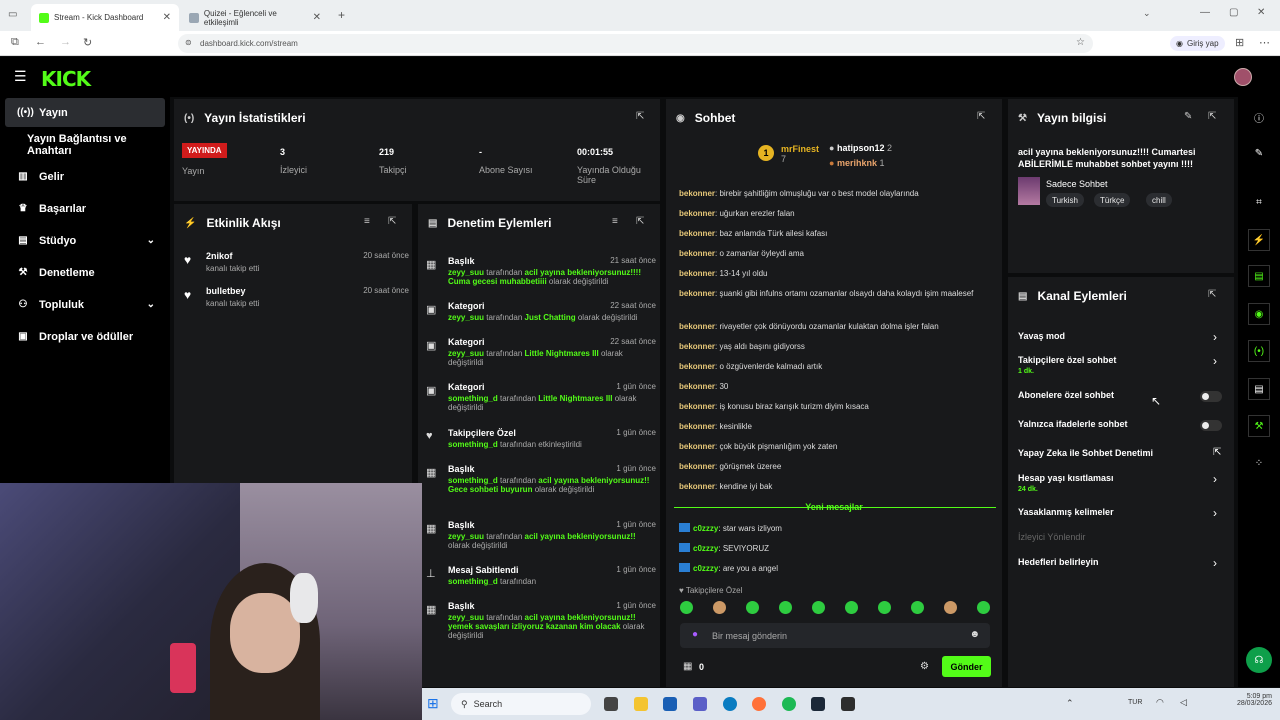 This screenshot has width=1280, height=720. What do you see at coordinates (1261, 12) in the screenshot?
I see `close-window-icon: ✕` at bounding box center [1261, 12].